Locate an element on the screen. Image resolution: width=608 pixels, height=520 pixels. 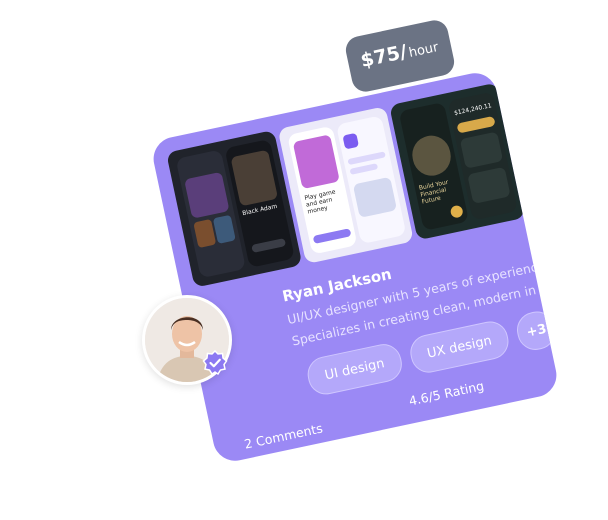
tag-ui-design: UI design is located at coordinates (354, 369).